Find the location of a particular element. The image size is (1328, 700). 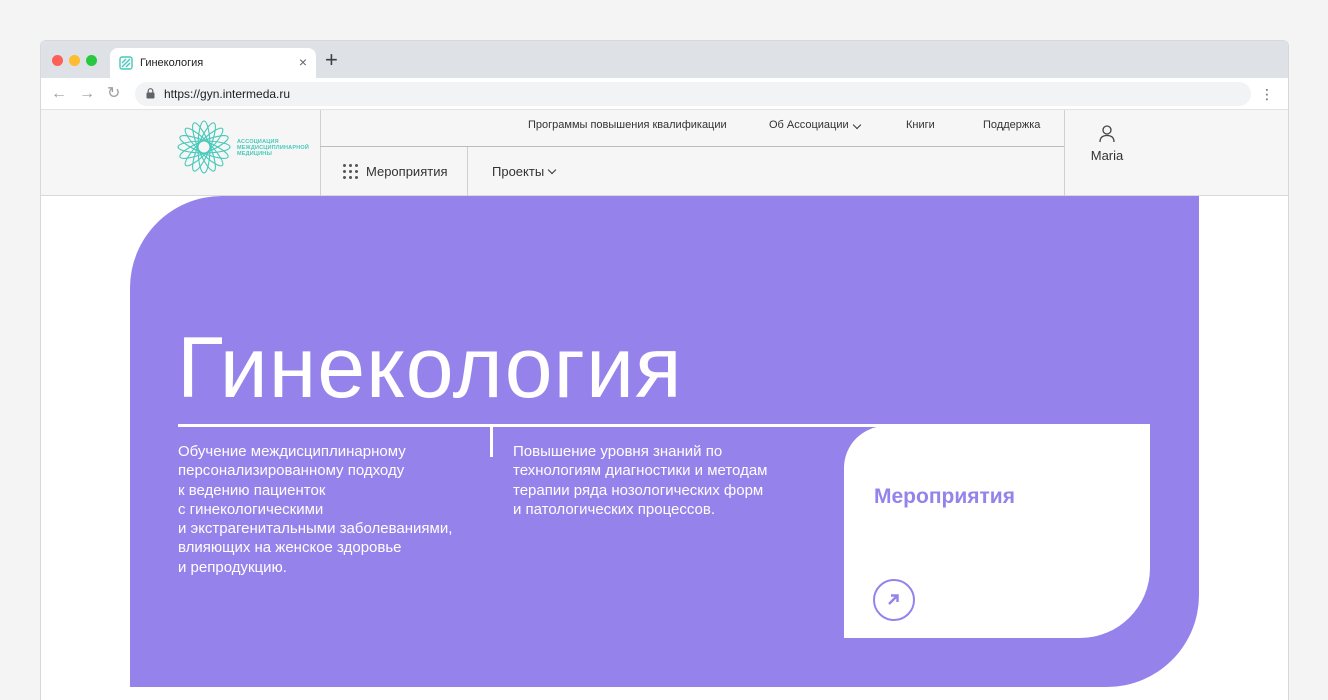

user-profile-button: Maria is located at coordinates (1107, 153).